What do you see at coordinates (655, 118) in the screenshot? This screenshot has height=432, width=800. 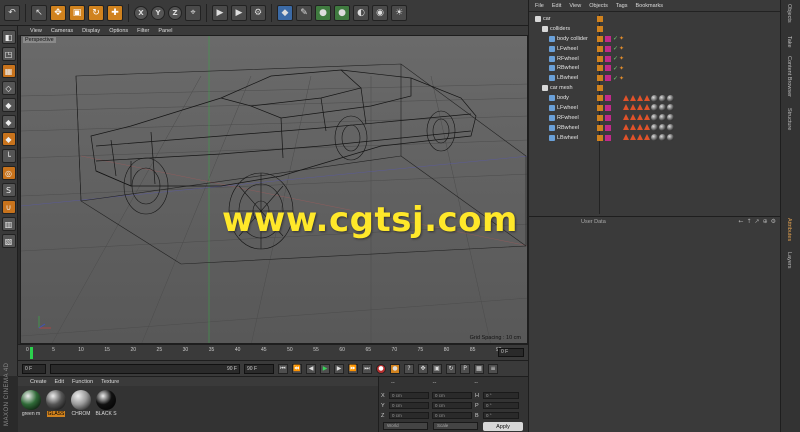 I see `object-row: RFwheel` at bounding box center [655, 118].